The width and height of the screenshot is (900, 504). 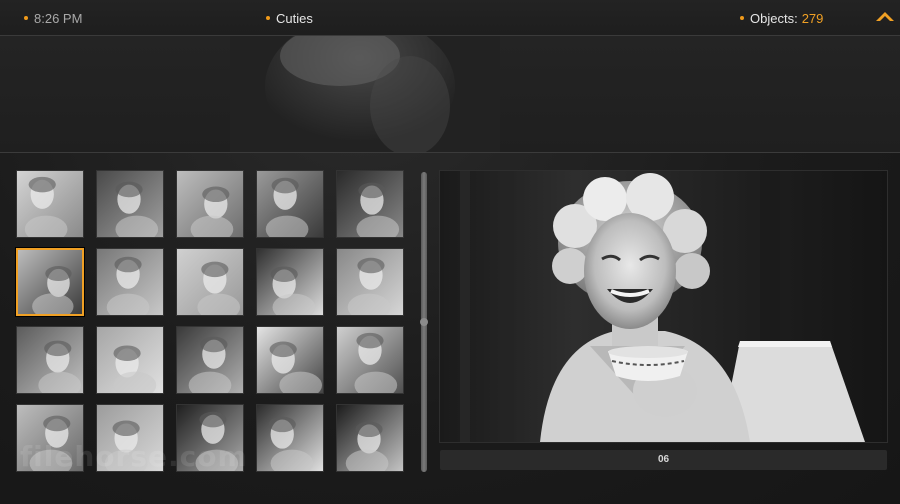 What do you see at coordinates (774, 18) in the screenshot?
I see `objects-label: Objects:` at bounding box center [774, 18].